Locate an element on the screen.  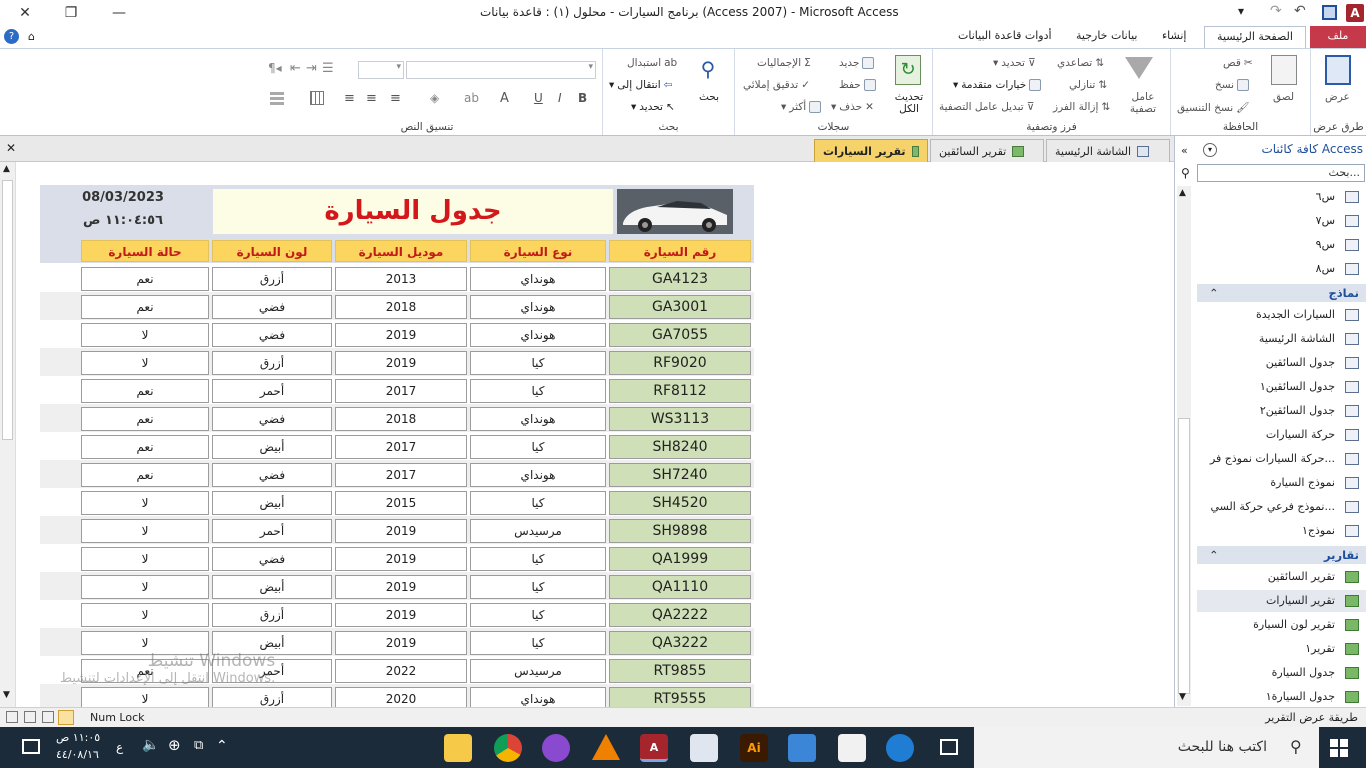
nav-section-forms: نماذج ⌃ is located at coordinates (1281, 293).